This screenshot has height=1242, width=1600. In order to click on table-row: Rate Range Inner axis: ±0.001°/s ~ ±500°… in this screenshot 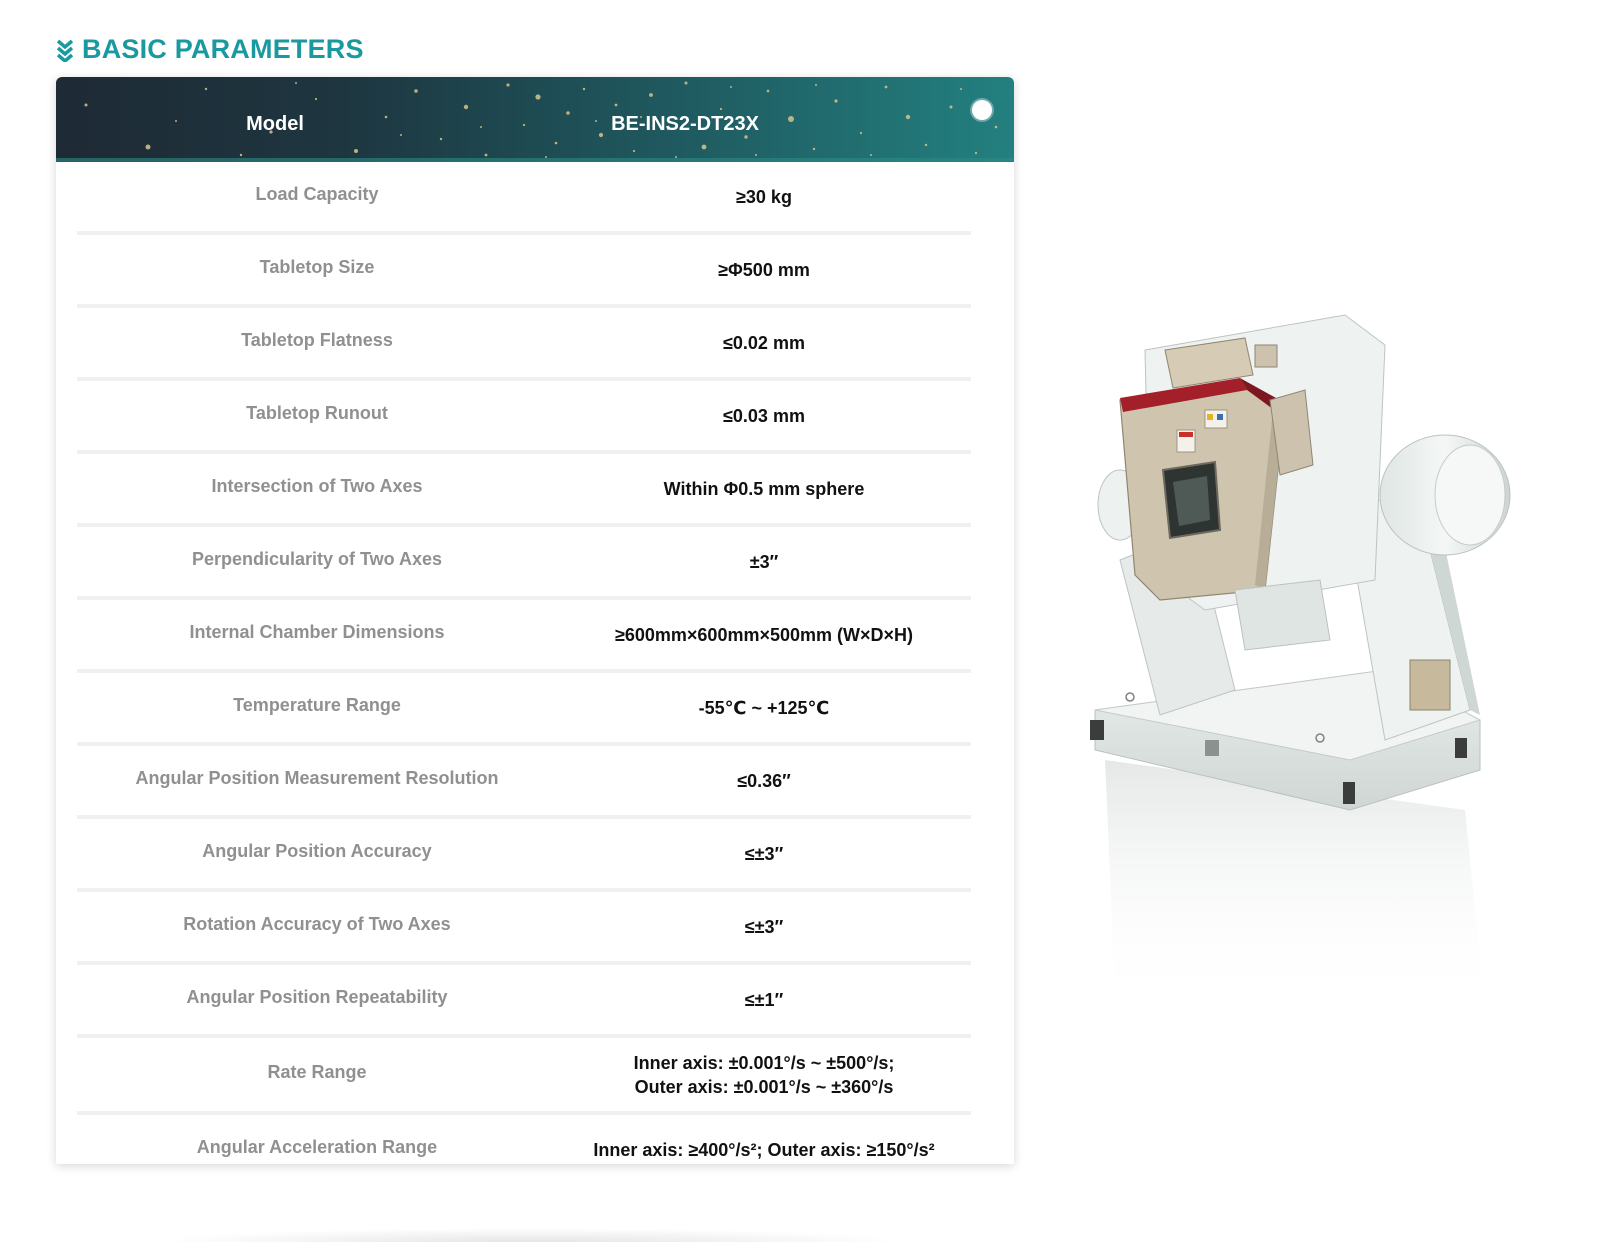, I will do `click(524, 1076)`.